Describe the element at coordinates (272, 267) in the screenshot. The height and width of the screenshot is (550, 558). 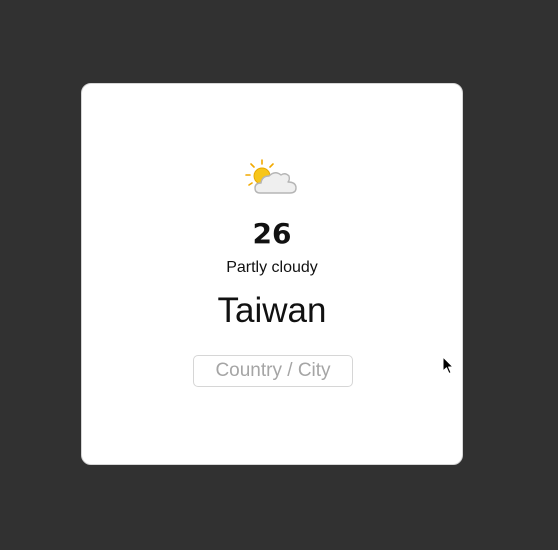
I see `weather-condition: Partly cloudy` at that location.